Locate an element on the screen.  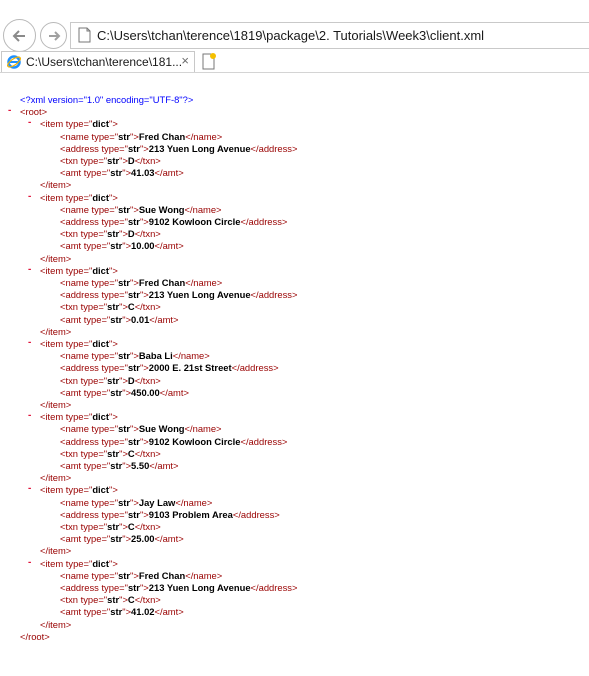
forward-button is located at coordinates (53, 35).